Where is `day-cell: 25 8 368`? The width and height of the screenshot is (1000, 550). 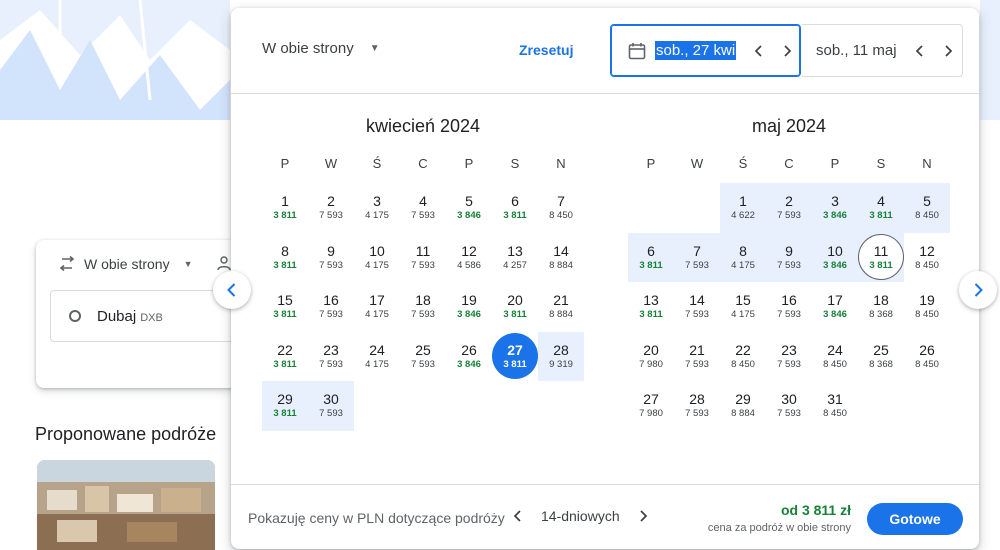 day-cell: 25 8 368 is located at coordinates (881, 357).